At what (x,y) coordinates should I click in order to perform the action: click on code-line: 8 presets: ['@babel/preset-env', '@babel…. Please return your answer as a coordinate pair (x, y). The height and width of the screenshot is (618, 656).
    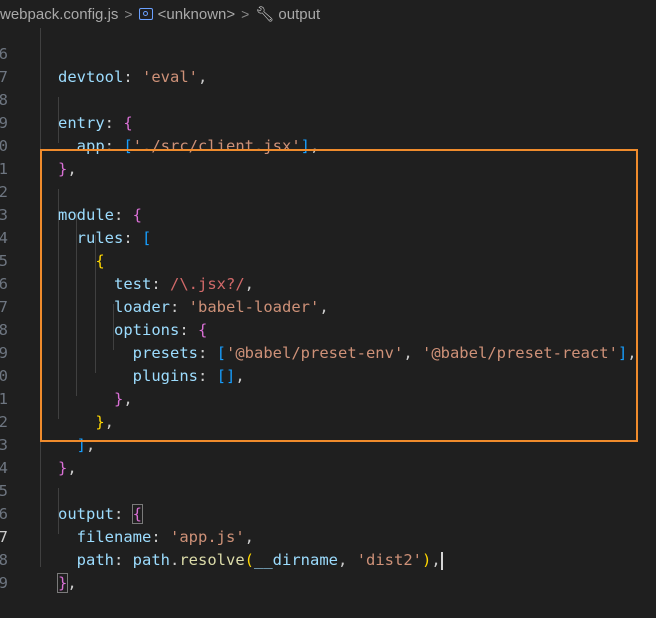
    Looking at the image, I should click on (328, 329).